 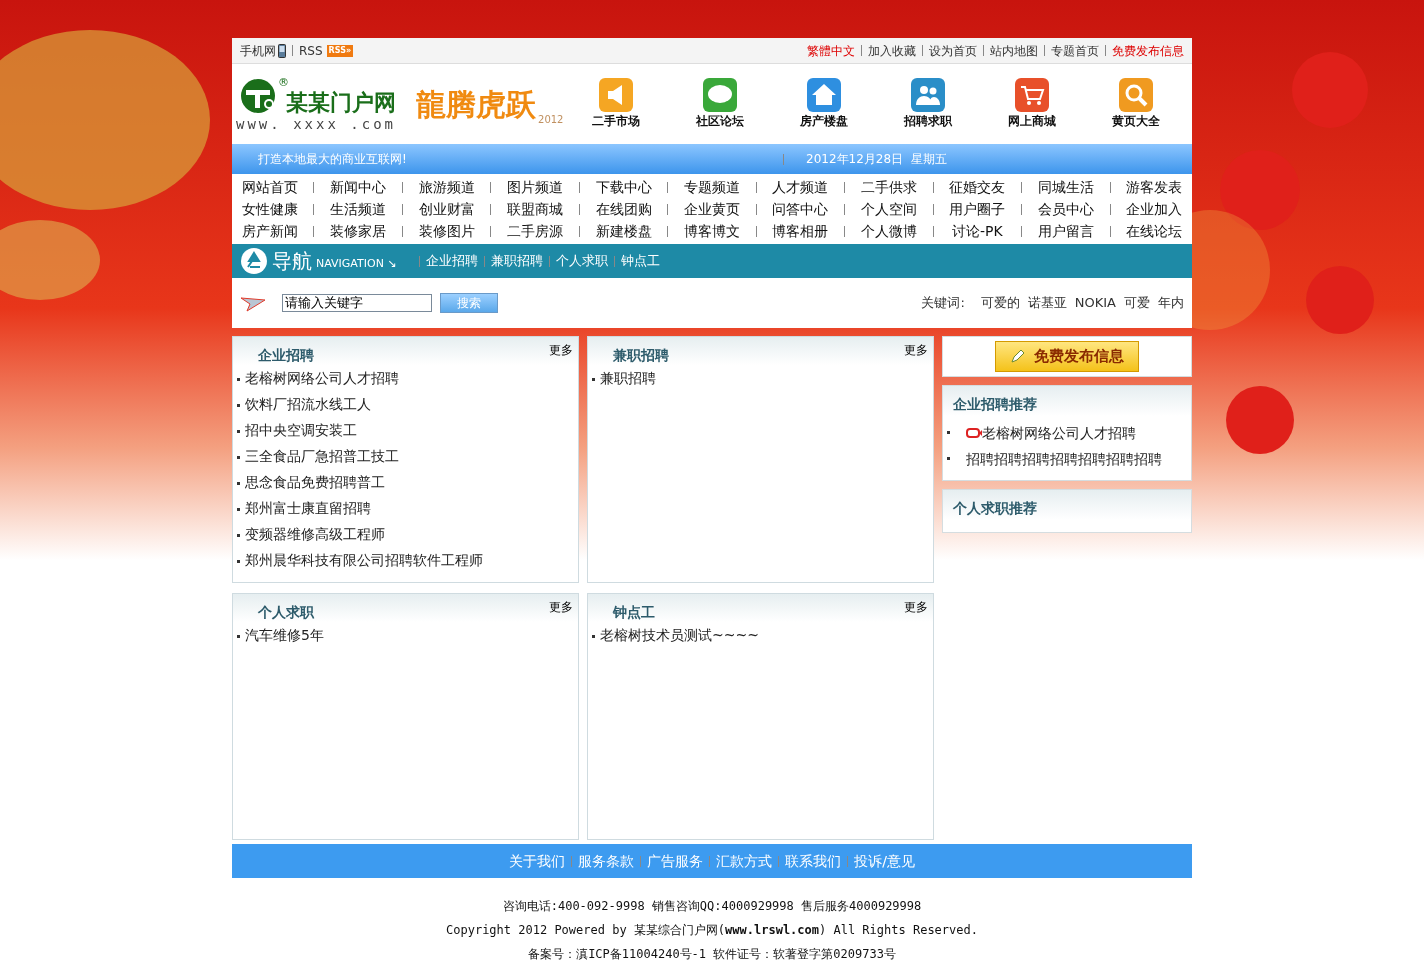 I want to click on pencil-icon, so click(x=1018, y=356).